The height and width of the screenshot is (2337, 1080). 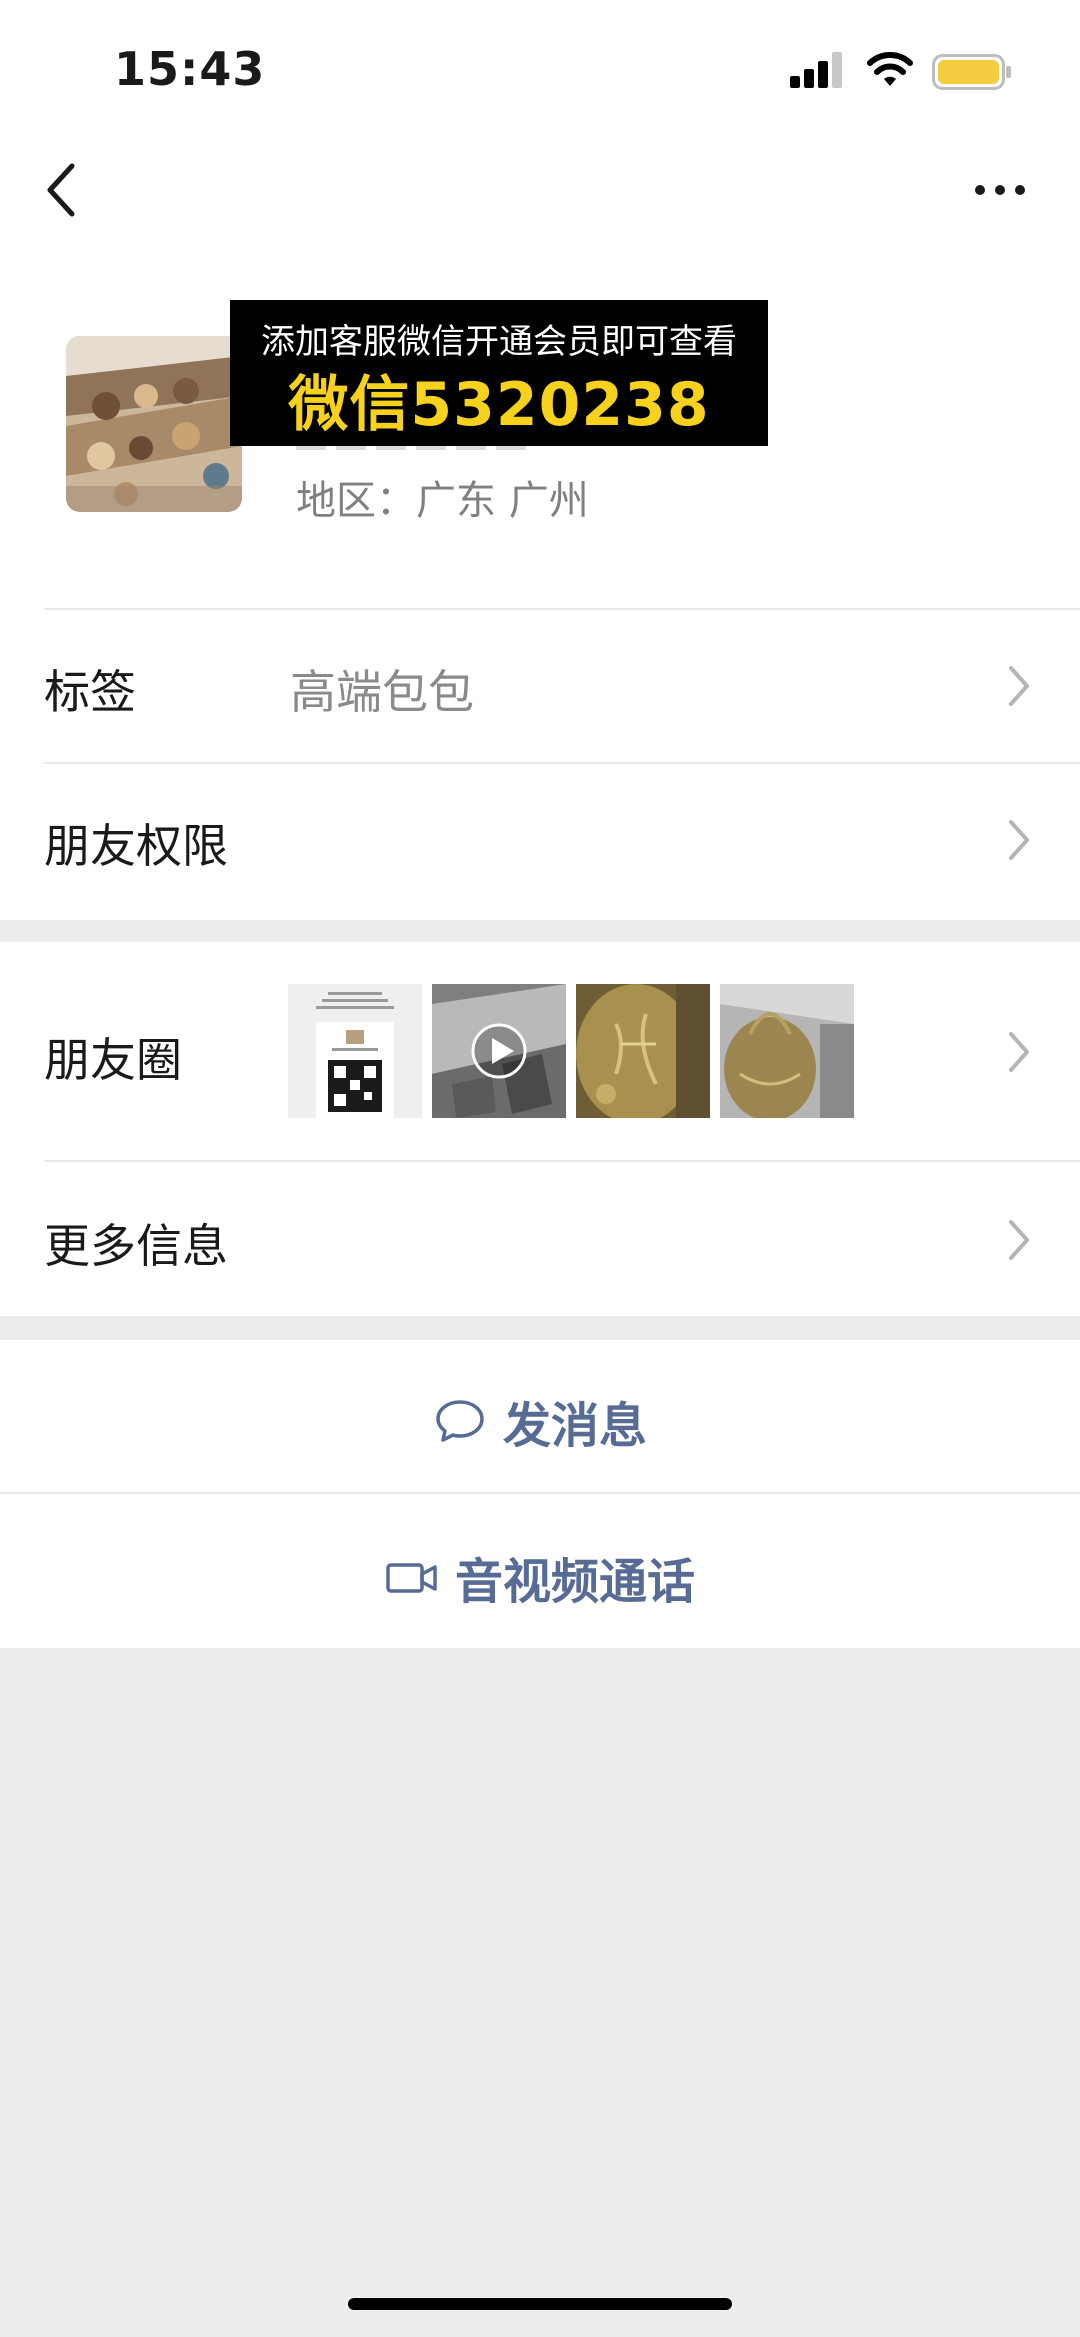 What do you see at coordinates (113, 1060) in the screenshot?
I see `row-moments-label: 朋友圈` at bounding box center [113, 1060].